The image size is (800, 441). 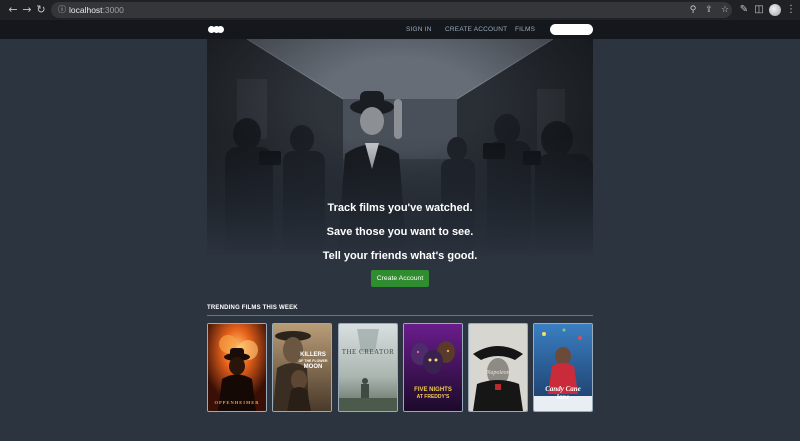 I want to click on poster-title: Napoleon, so click(x=498, y=373).